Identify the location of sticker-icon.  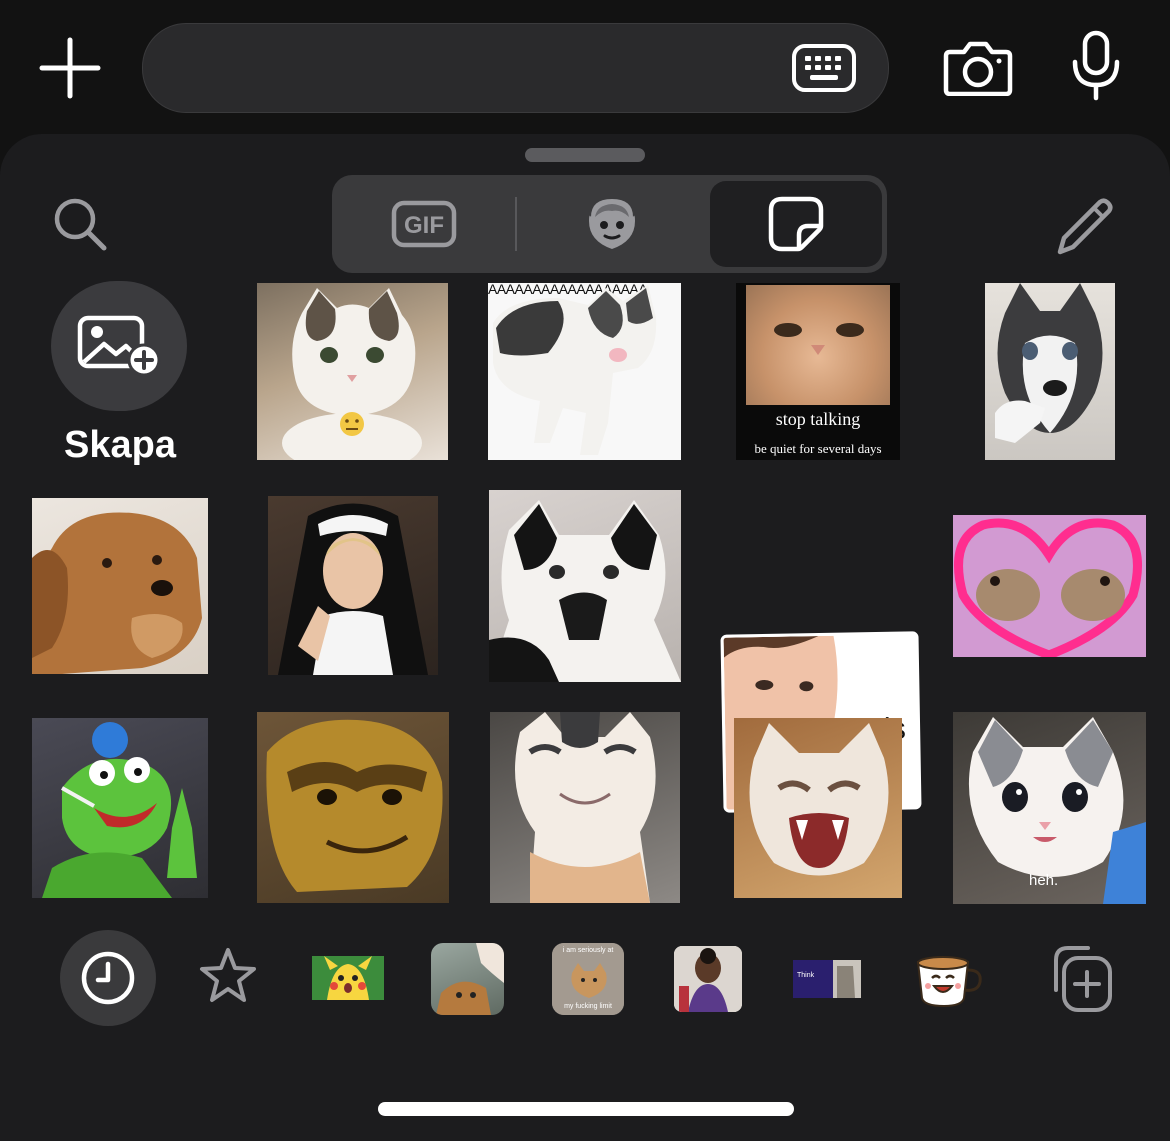
(796, 224).